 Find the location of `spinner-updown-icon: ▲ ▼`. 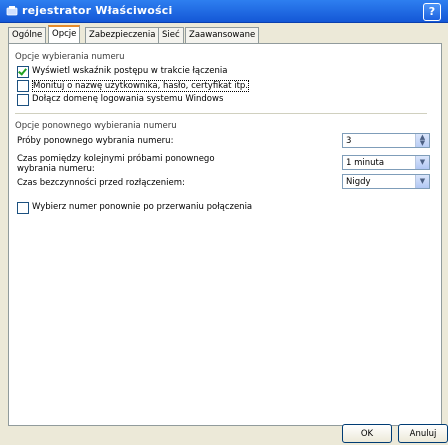

spinner-updown-icon: ▲ ▼ is located at coordinates (422, 140).